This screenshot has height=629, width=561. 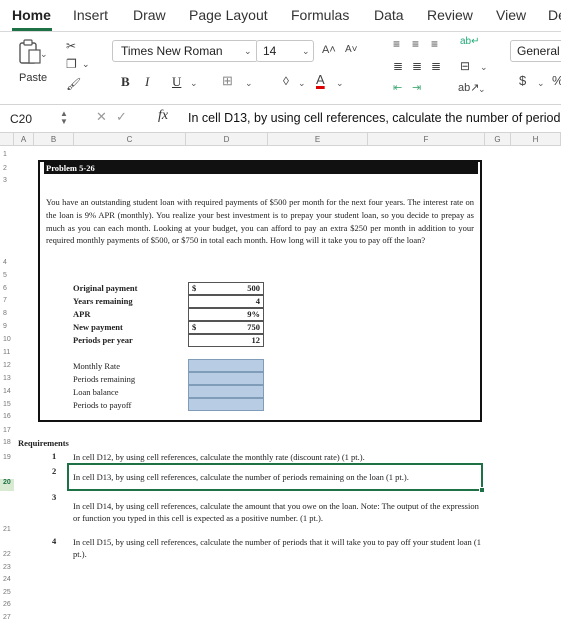 I want to click on row-header: 10, so click(x=7, y=339).